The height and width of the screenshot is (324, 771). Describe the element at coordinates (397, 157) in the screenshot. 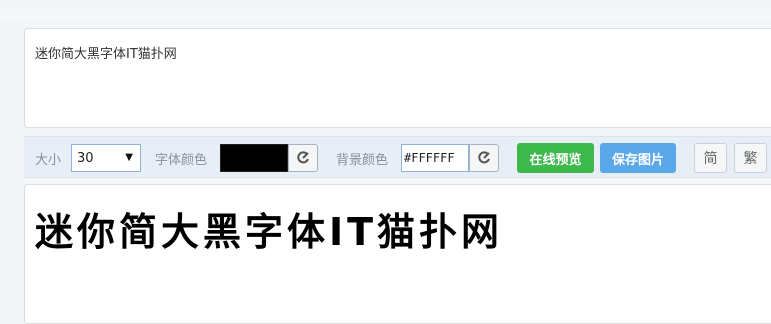

I see `toolbar: 大小 30 ▼ 字体颜色 背景颜色 #FFFFFF 在线预览 保存图片 简 繁` at that location.